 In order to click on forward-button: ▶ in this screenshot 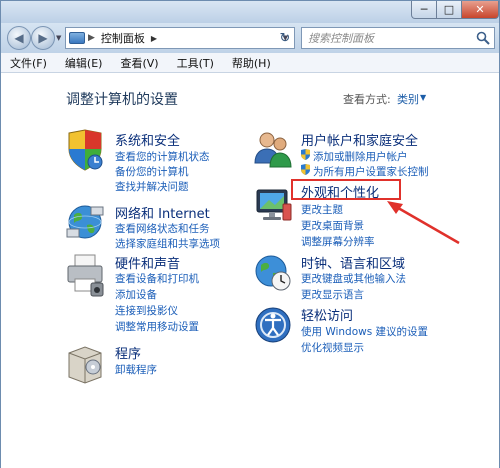, I will do `click(43, 38)`.